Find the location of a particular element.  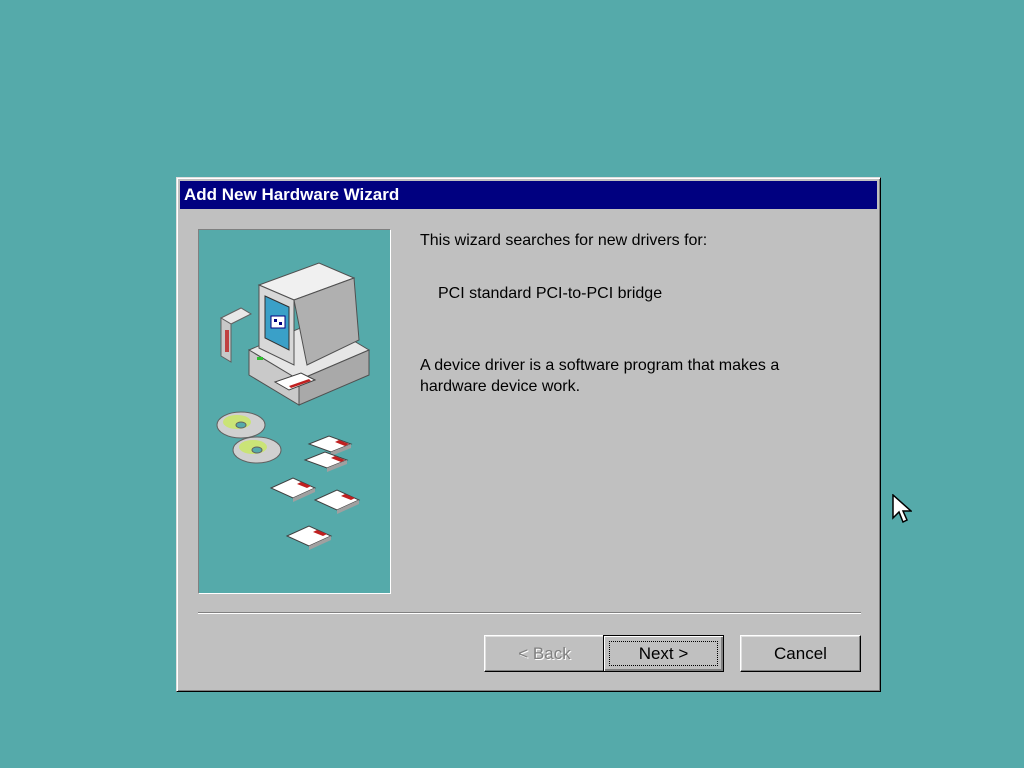

next-button: Next > is located at coordinates (663, 653).